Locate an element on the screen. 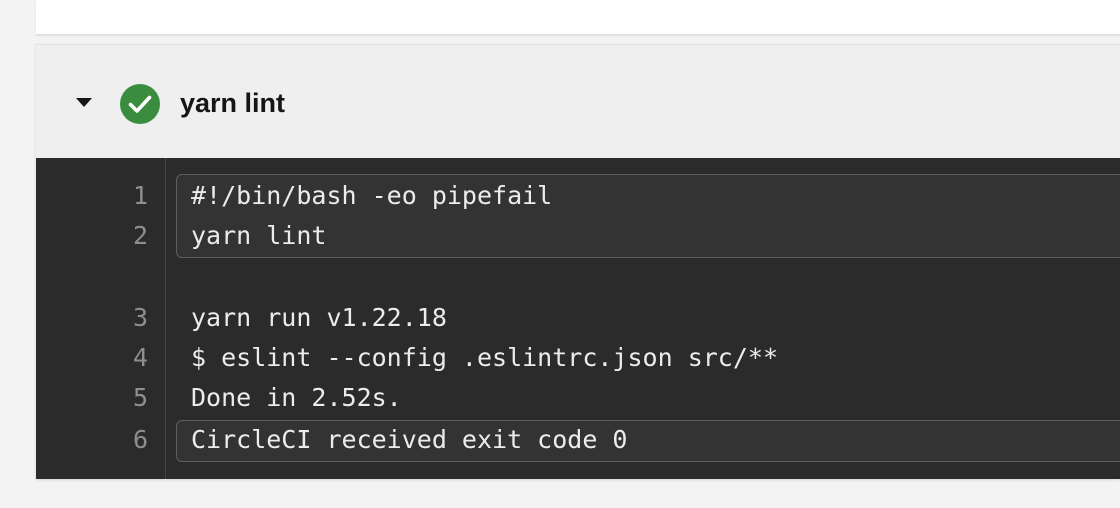 This screenshot has width=1120, height=508. line-number: 6 is located at coordinates (140, 439).